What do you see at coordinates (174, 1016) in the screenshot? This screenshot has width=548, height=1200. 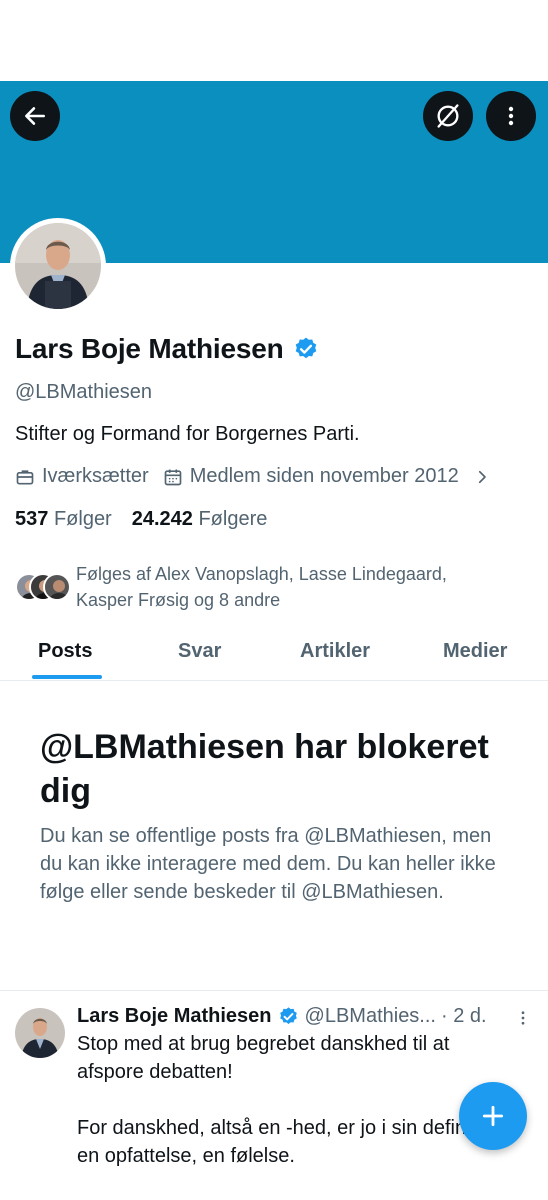 I see `tweet-author-name: Lars Boje Mathiesen` at bounding box center [174, 1016].